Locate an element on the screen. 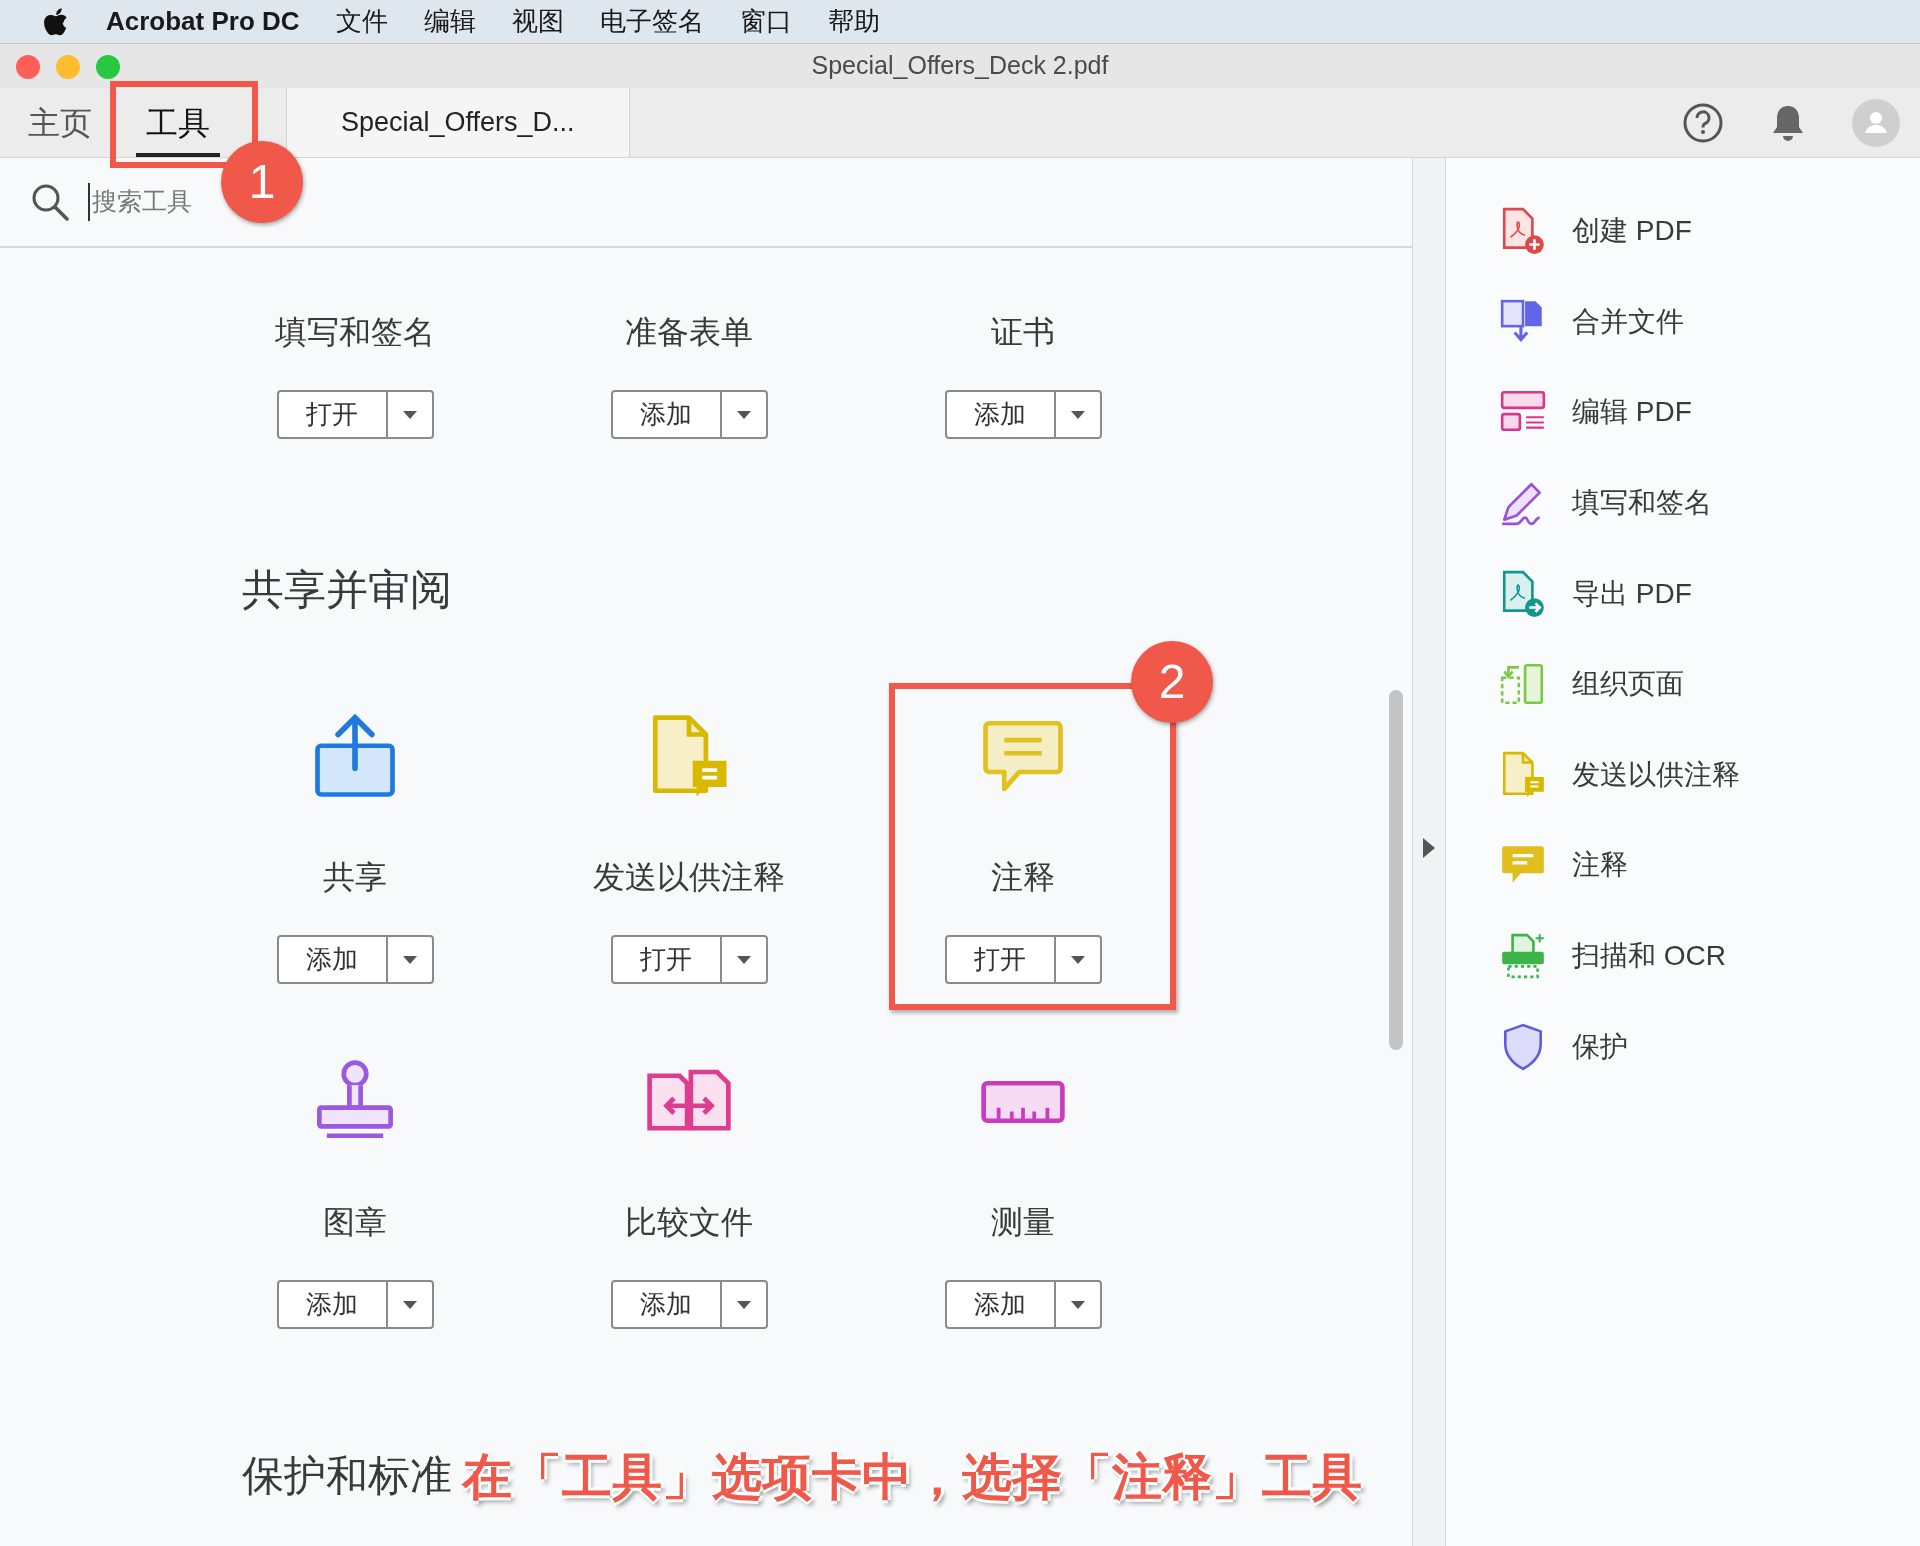 Image resolution: width=1920 pixels, height=1546 pixels. sidebar-item: 编辑 PDF is located at coordinates (1632, 412).